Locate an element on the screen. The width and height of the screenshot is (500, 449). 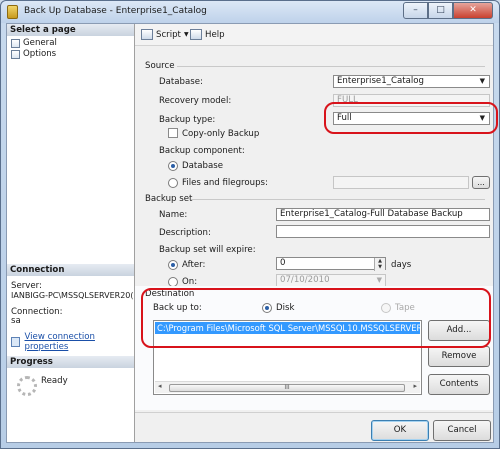
days-label: days is located at coordinates (401, 265).